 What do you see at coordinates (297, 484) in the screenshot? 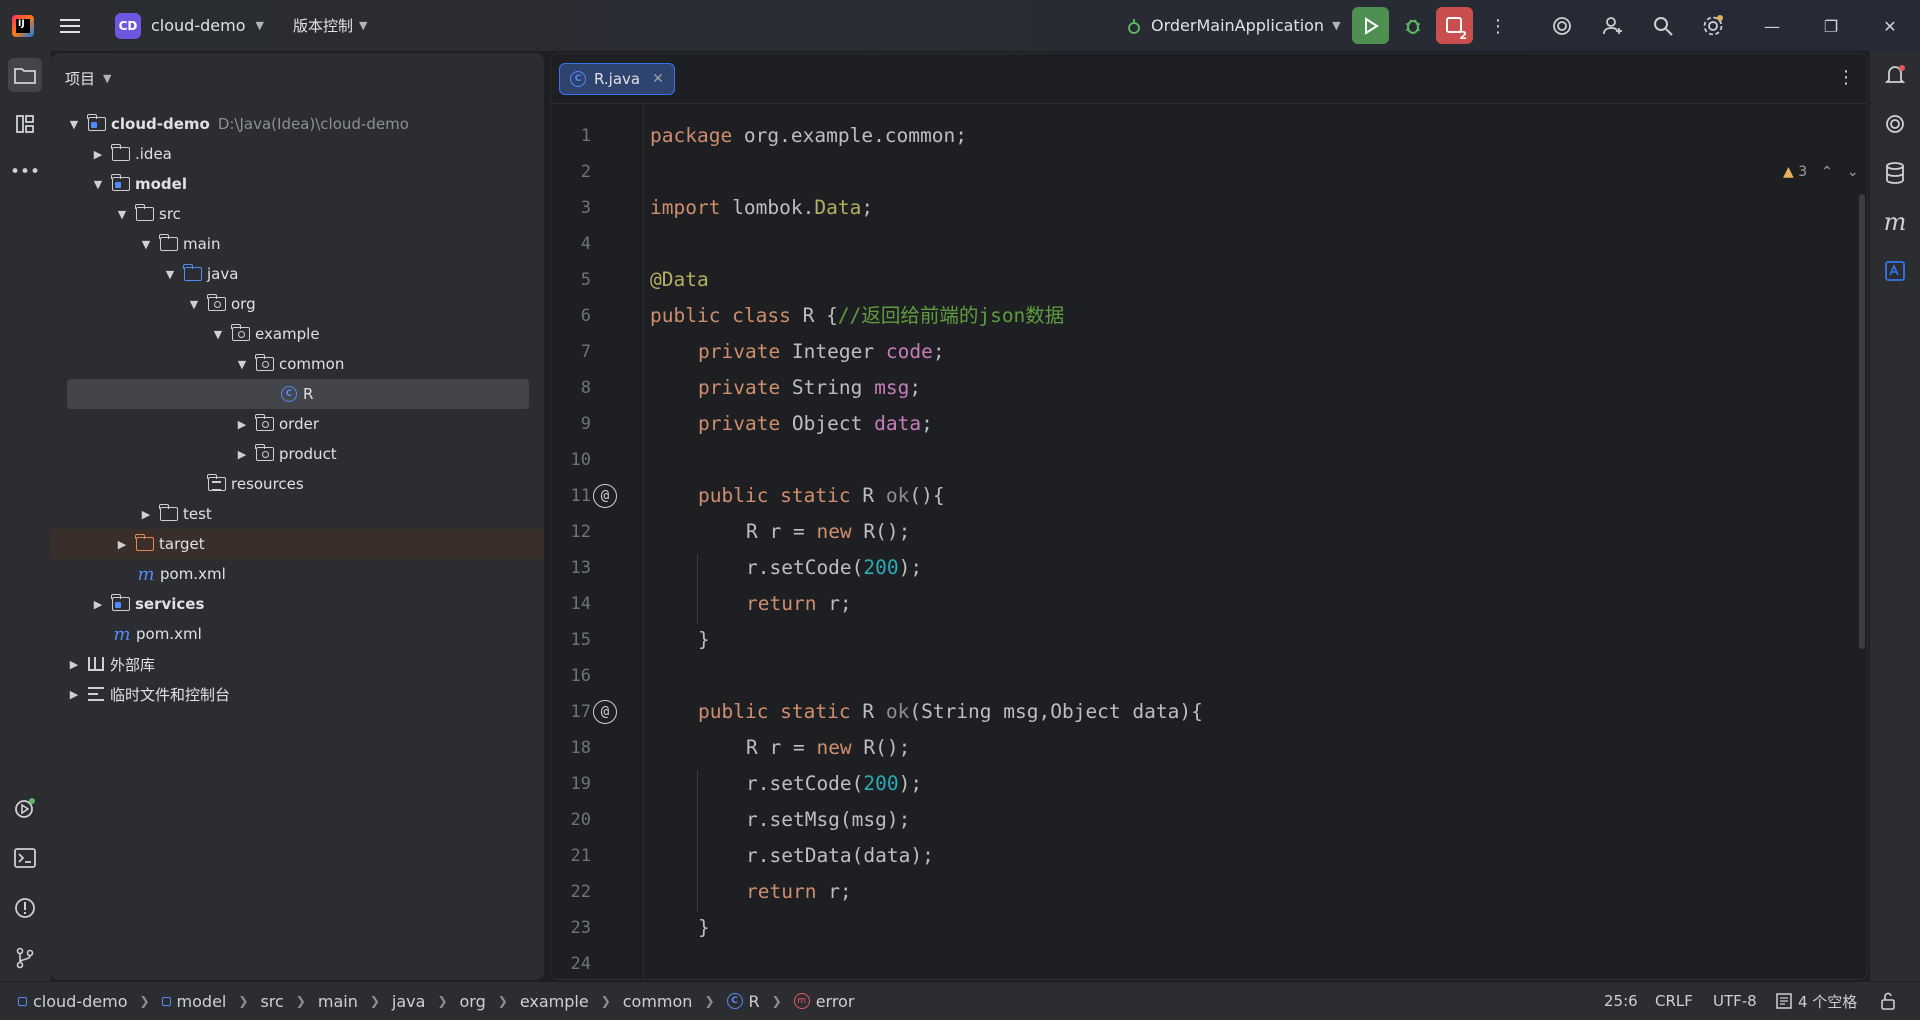
I see `tree-node: resources` at bounding box center [297, 484].